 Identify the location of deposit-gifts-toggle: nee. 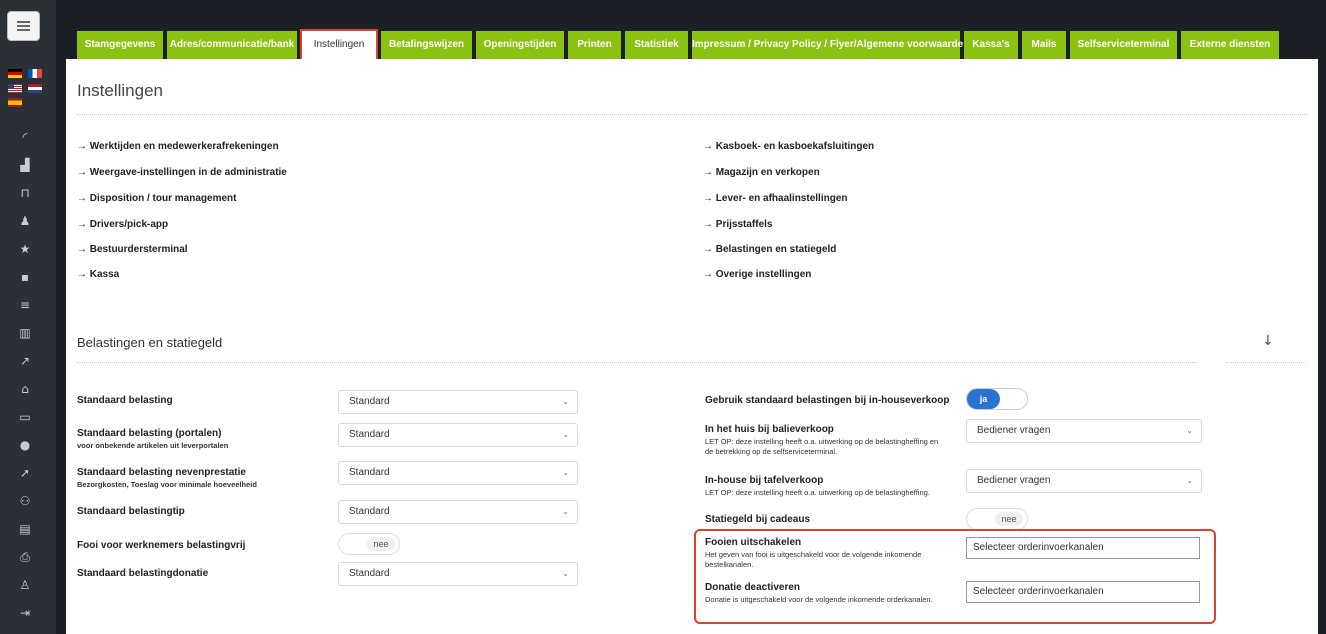
(997, 519).